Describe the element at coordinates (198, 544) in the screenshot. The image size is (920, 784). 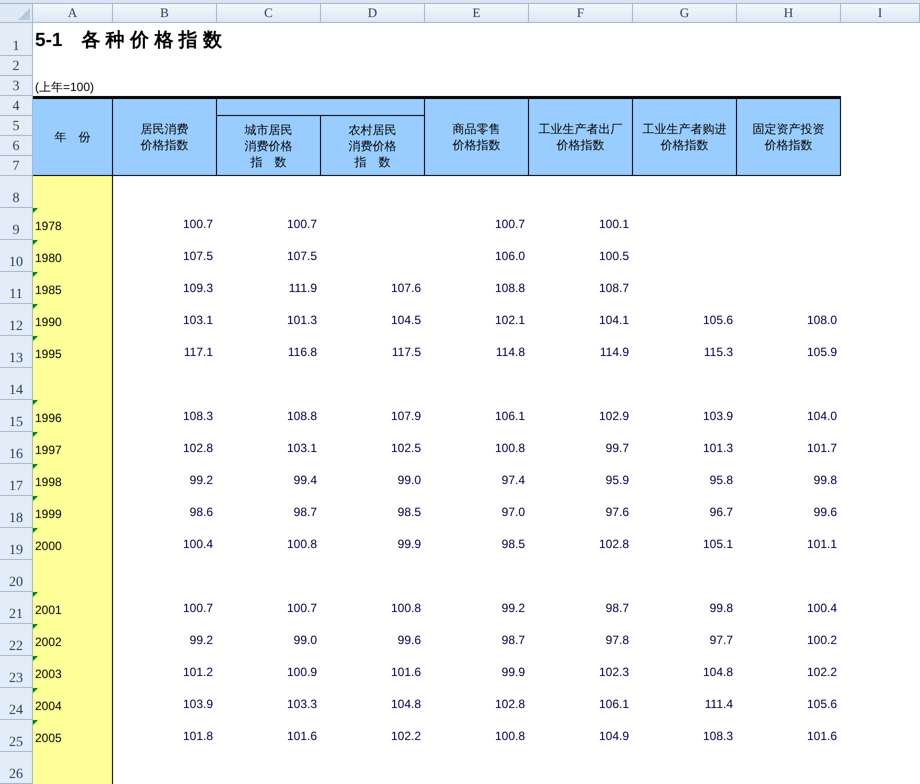
I see `table-cell-text: 100.4` at that location.